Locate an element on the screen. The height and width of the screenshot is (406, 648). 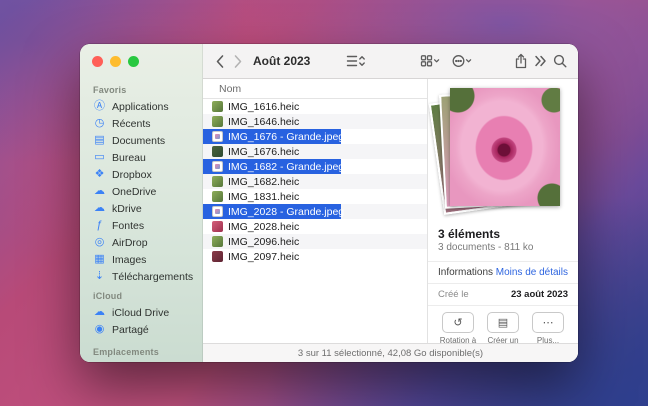
sidebar-item-kdrive: ☁ kDrive is located at coordinates (141, 208).